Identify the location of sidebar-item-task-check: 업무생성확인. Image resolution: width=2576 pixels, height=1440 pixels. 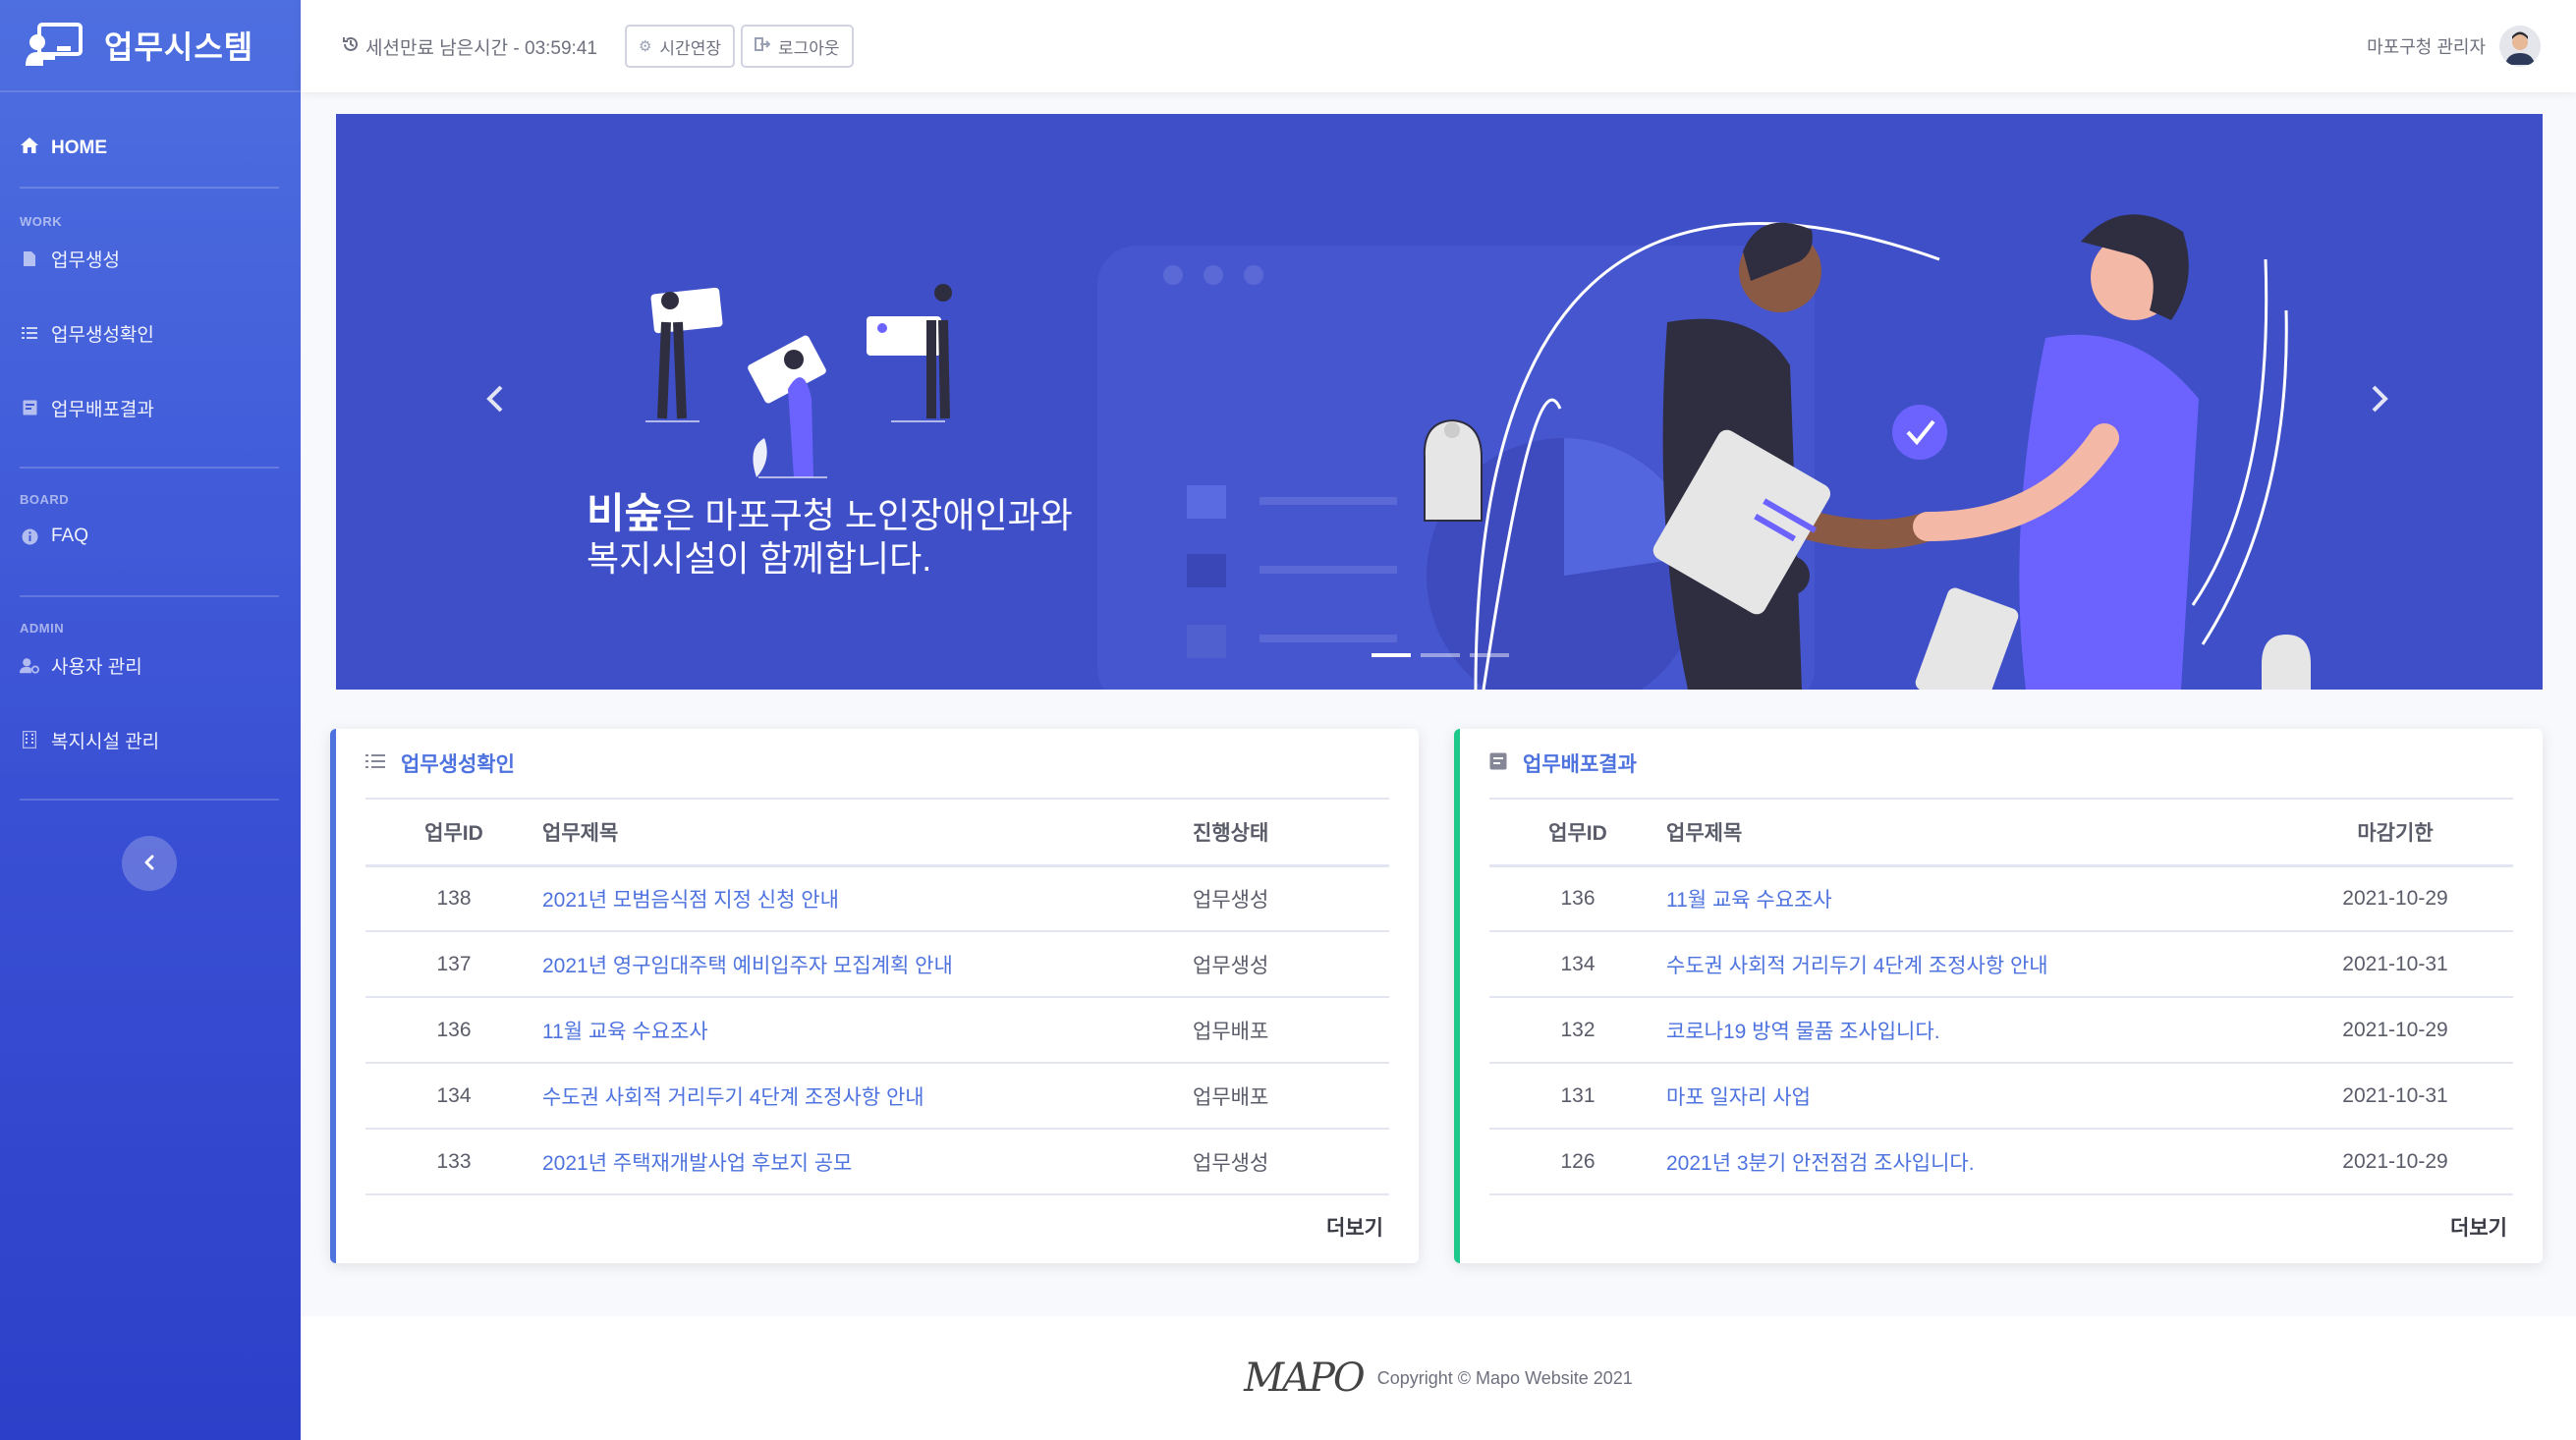
(150, 333).